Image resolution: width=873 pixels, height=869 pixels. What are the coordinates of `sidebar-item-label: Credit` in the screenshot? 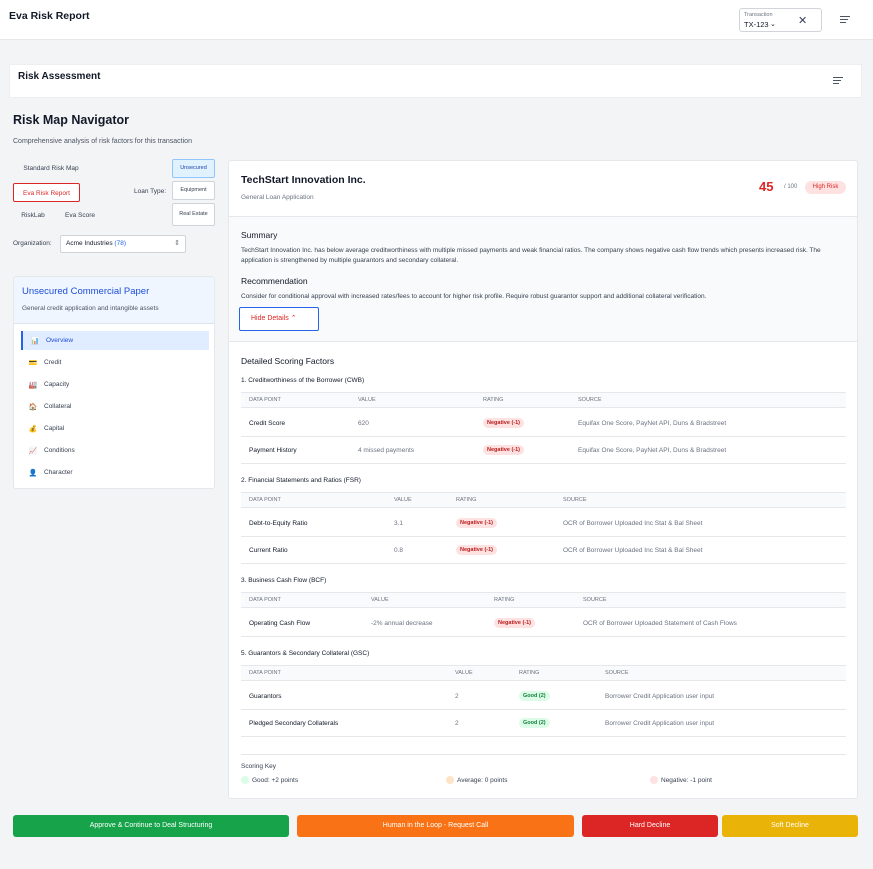 It's located at (53, 362).